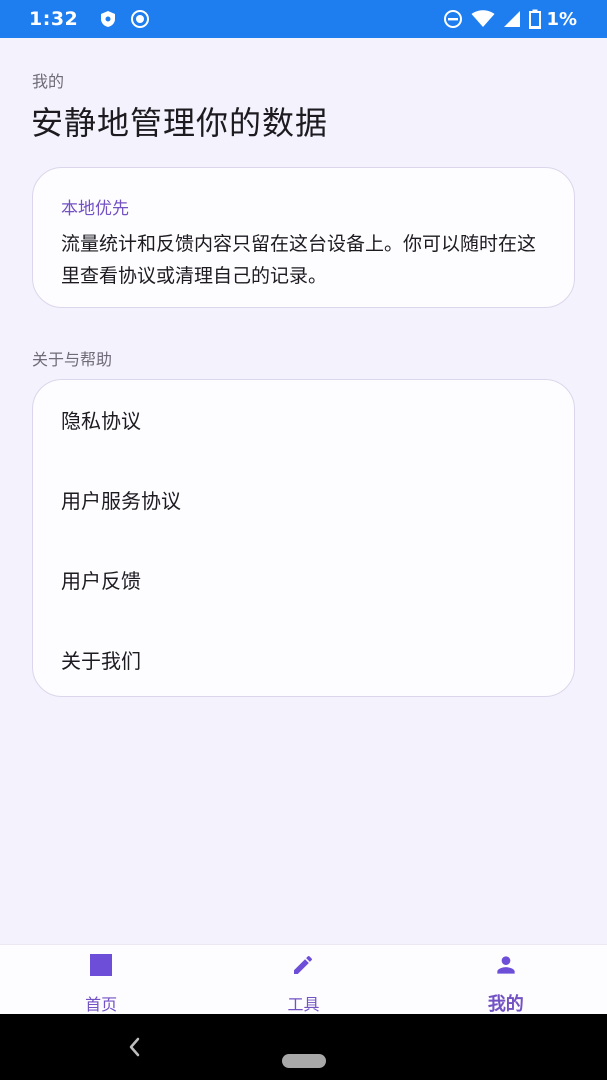 The image size is (607, 1080). What do you see at coordinates (453, 19) in the screenshot?
I see `do-not-disturb-icon` at bounding box center [453, 19].